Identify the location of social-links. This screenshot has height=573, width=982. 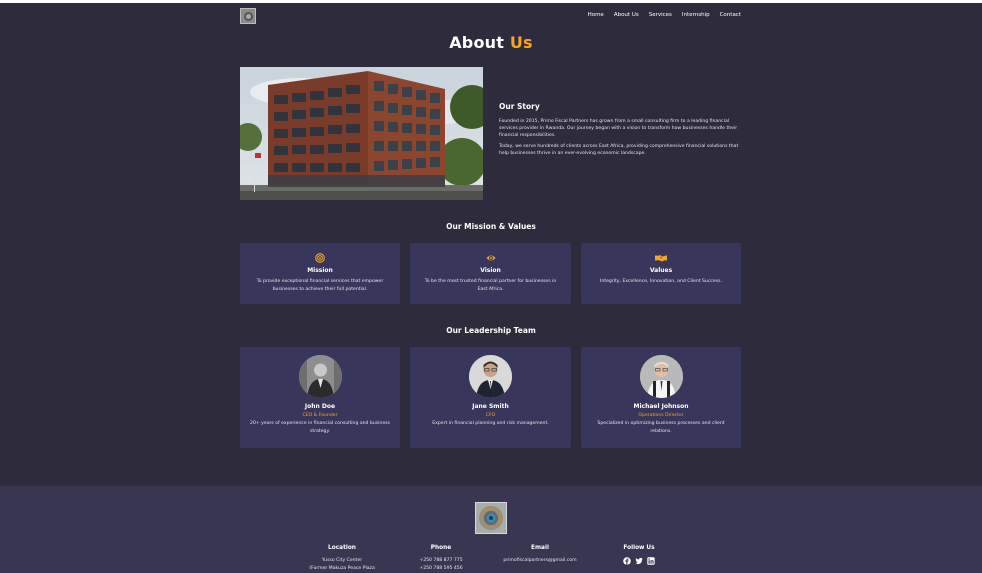
(639, 561).